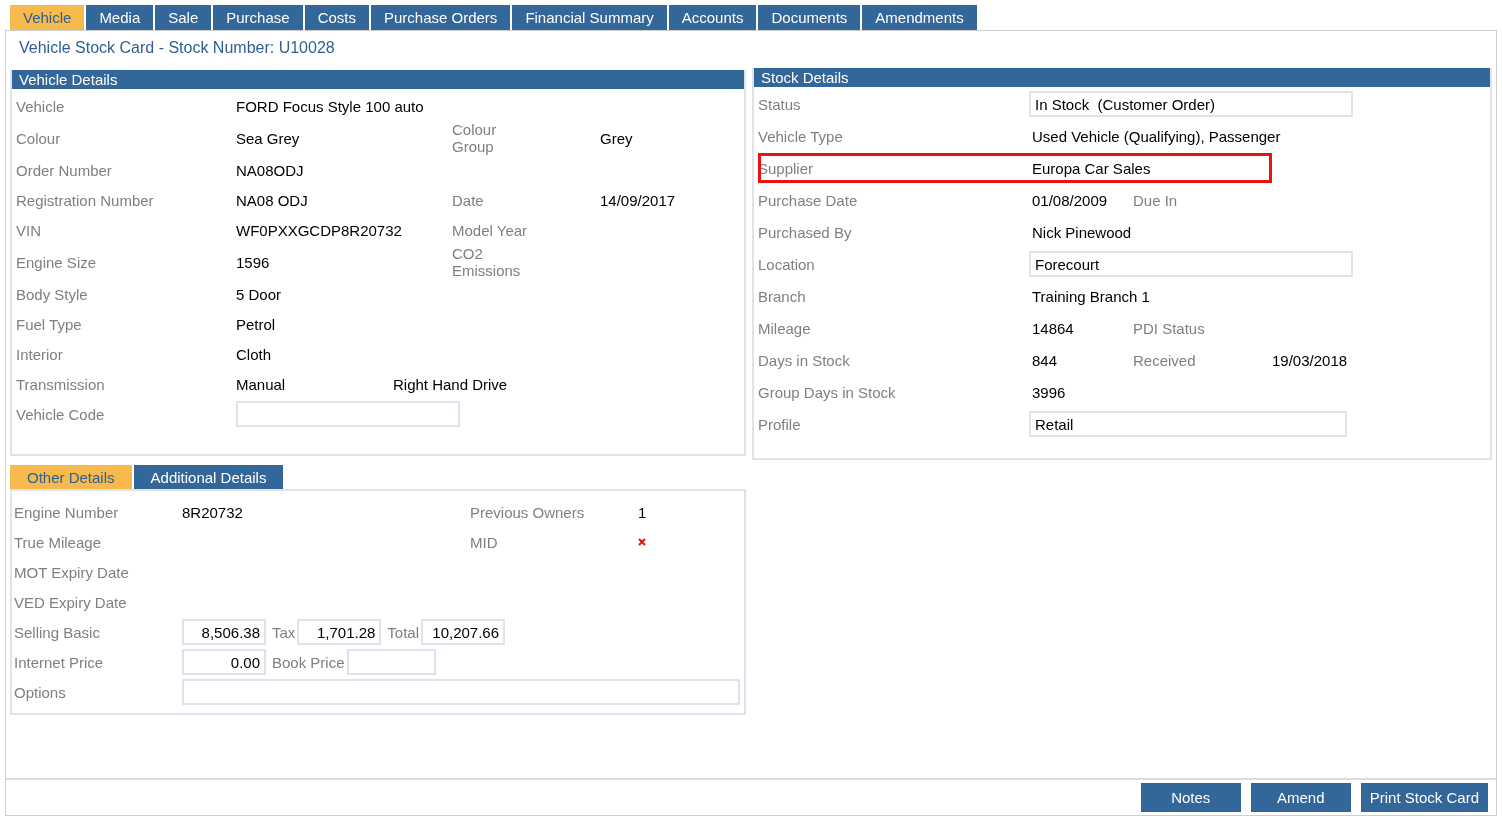 The image size is (1502, 824). Describe the element at coordinates (47, 17) in the screenshot. I see `tab: Vehicle` at that location.